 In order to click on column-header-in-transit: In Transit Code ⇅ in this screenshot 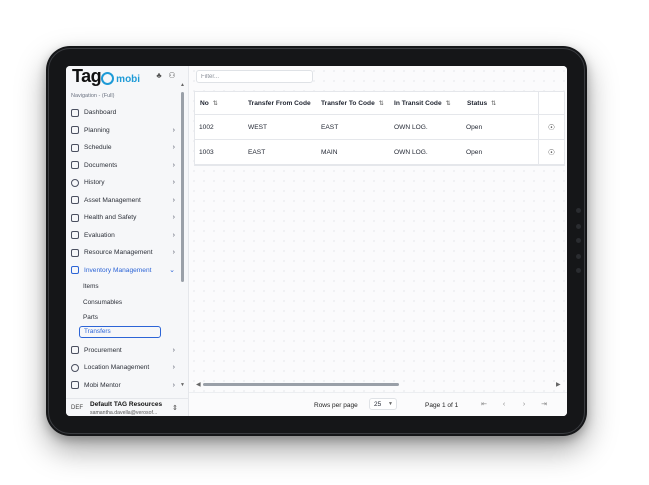, I will do `click(422, 103)`.